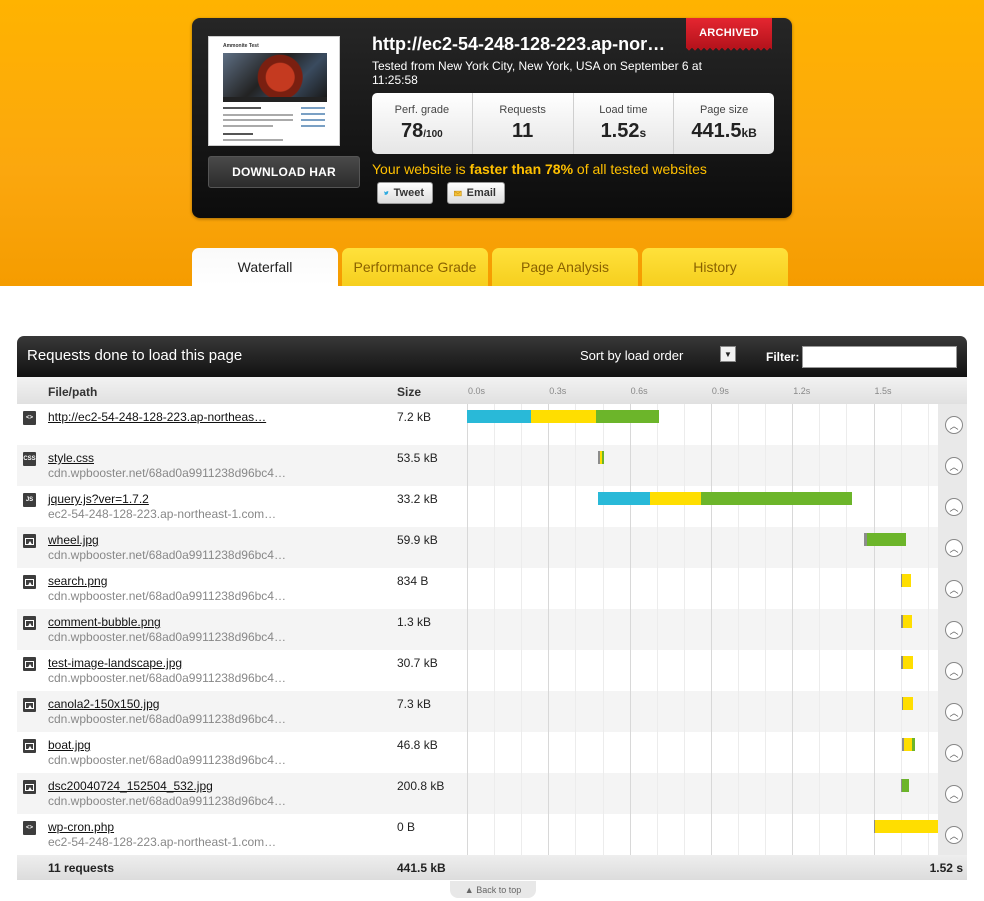 This screenshot has width=984, height=901. Describe the element at coordinates (104, 622) in the screenshot. I see `request-file-name: comment-bubble.png` at that location.